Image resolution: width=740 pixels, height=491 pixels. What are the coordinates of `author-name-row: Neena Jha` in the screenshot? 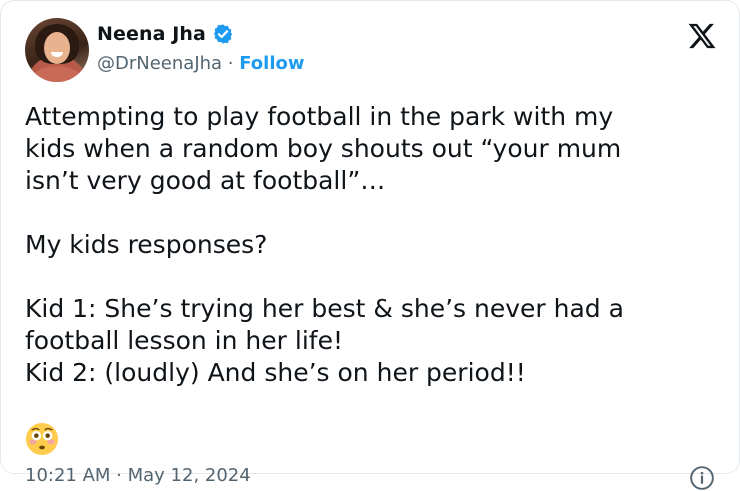 It's located at (165, 34).